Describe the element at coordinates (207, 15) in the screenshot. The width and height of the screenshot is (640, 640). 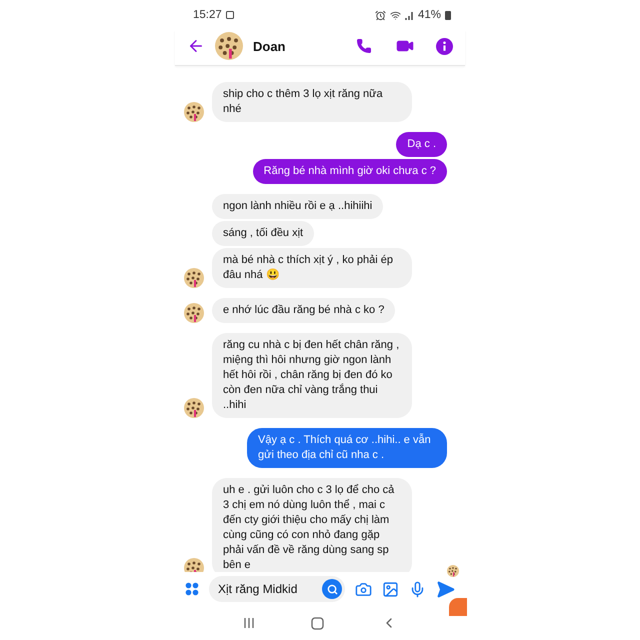
I see `status-time: 15:27` at that location.